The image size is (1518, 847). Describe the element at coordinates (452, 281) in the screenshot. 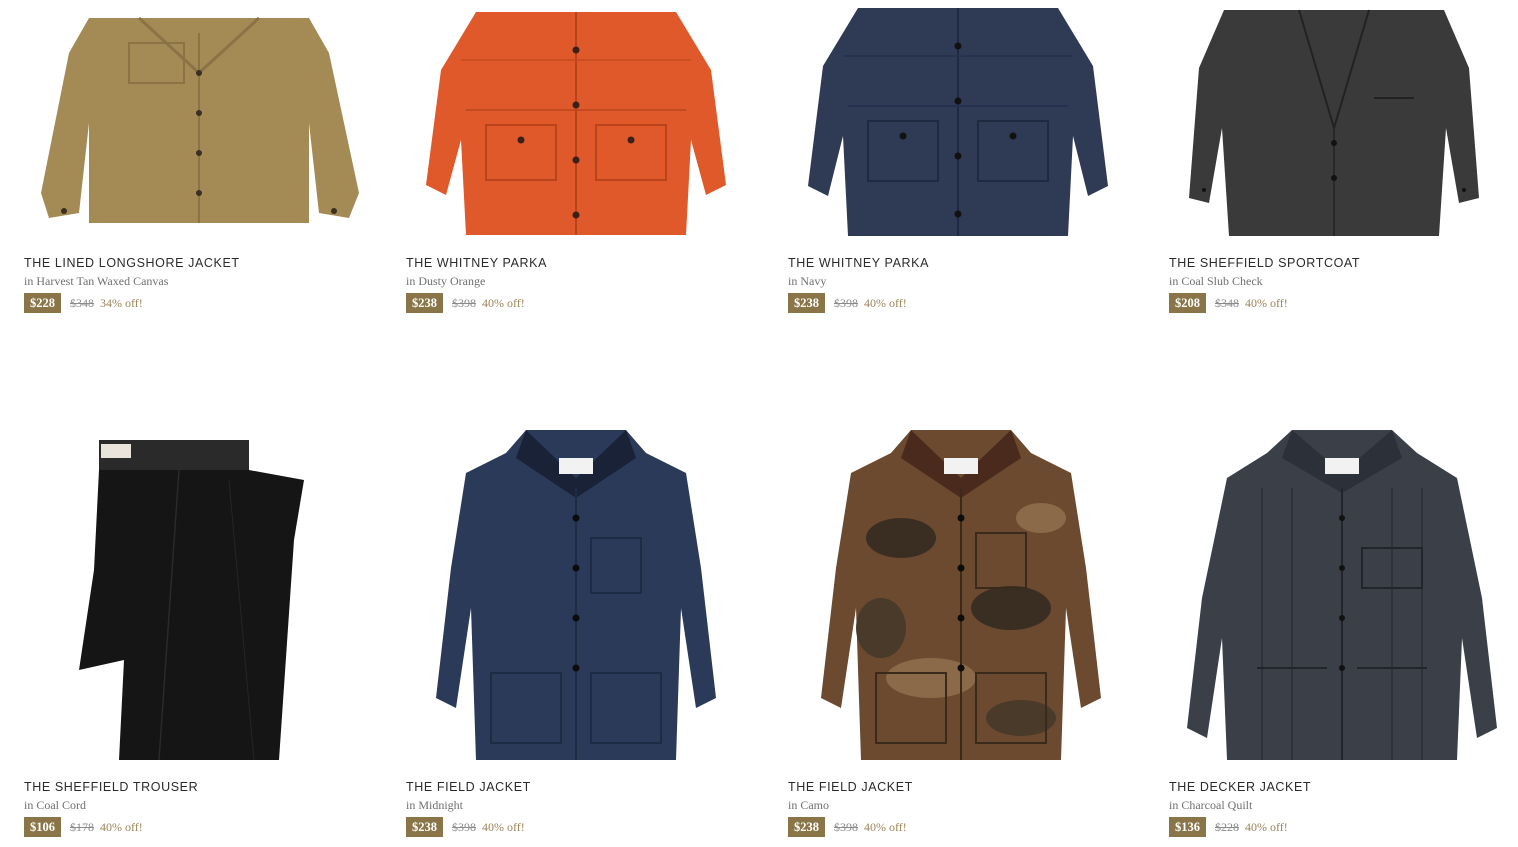

I see `variant-name: Dusty Orange` at that location.